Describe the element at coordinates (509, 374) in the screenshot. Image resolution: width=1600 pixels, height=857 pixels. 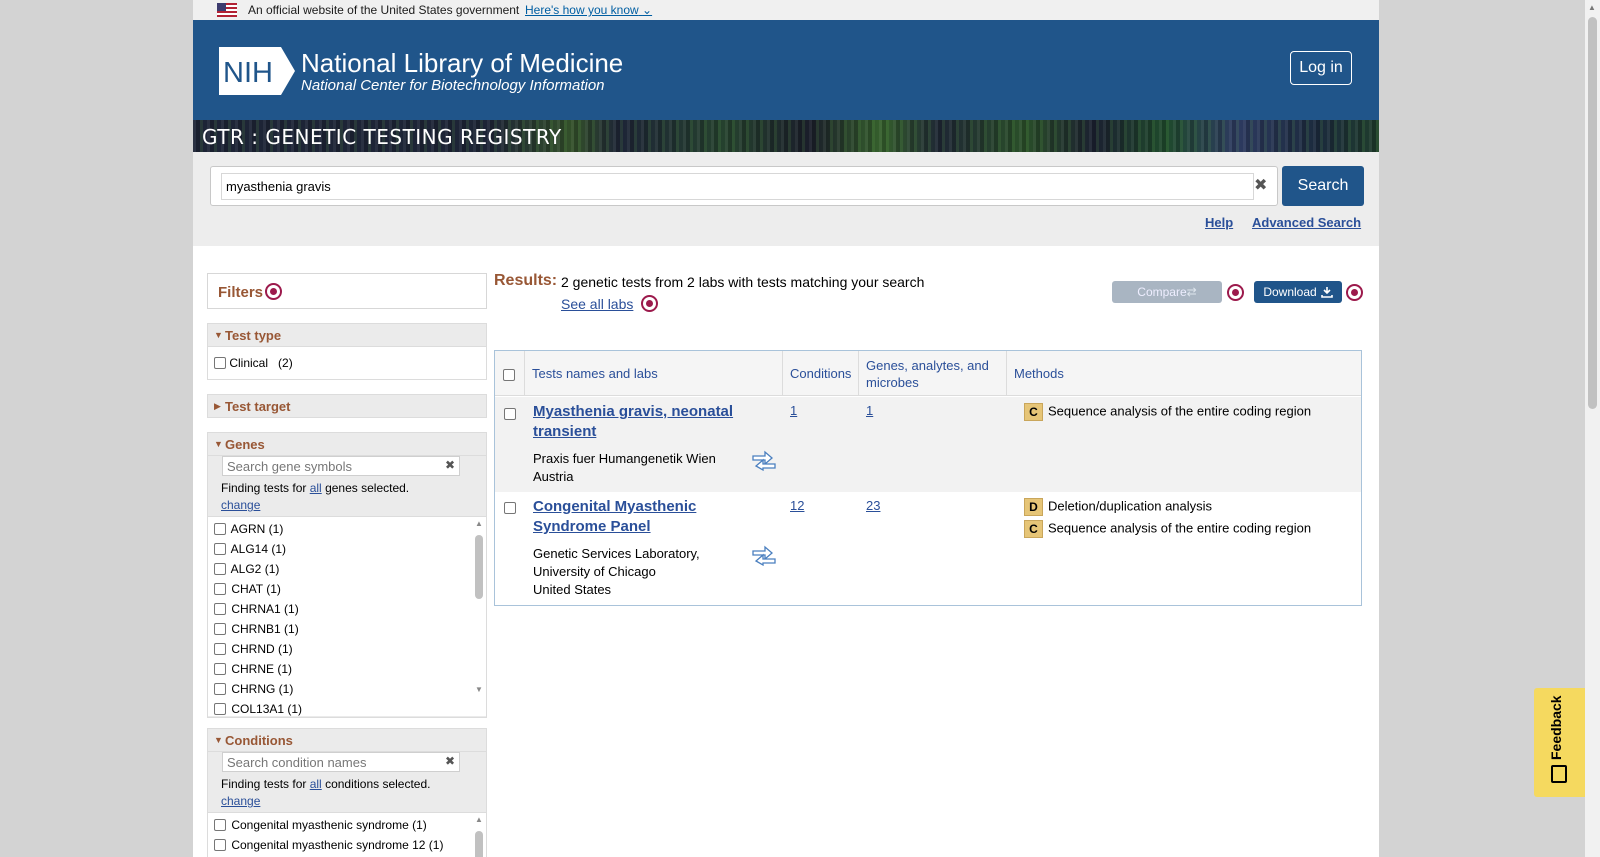
I see `select-all-checkbox` at that location.